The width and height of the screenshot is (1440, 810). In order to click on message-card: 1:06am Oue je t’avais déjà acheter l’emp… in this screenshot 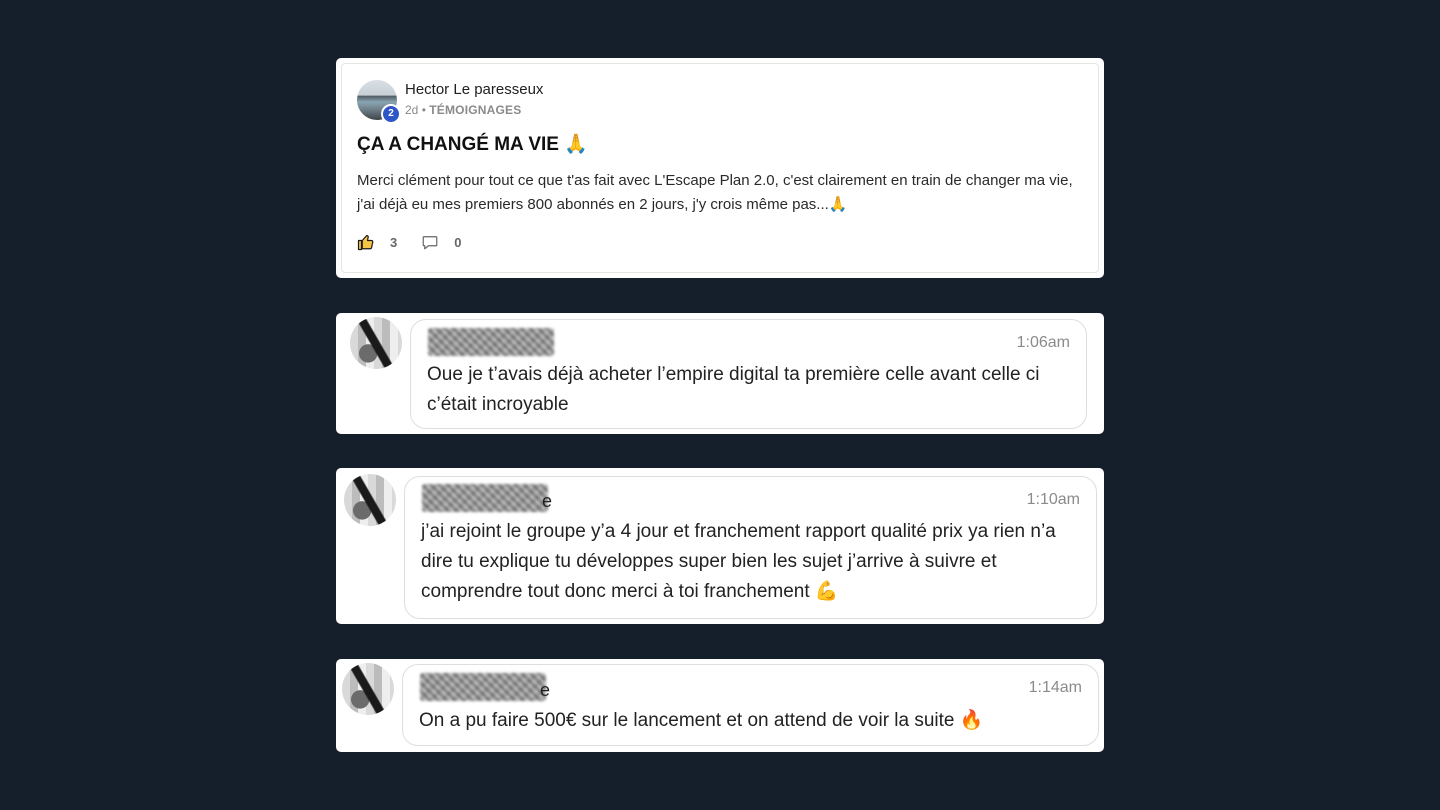, I will do `click(720, 373)`.